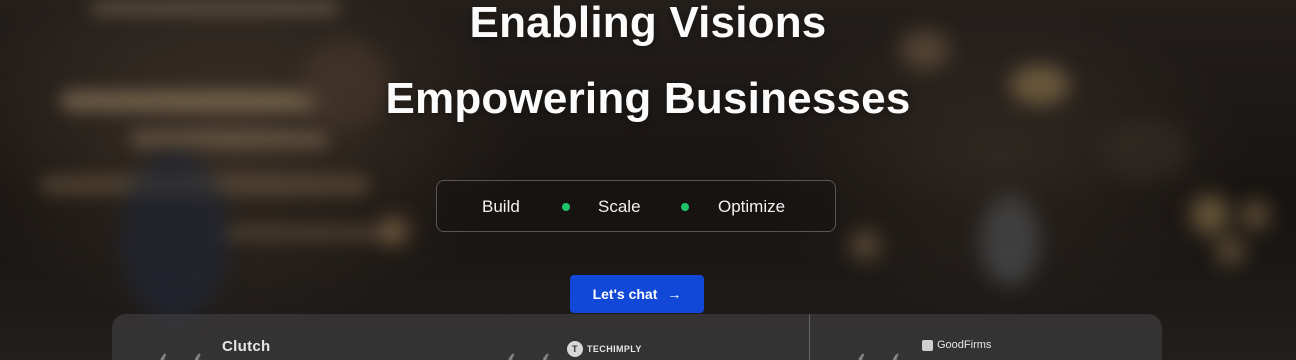  What do you see at coordinates (575, 349) in the screenshot?
I see `techimply-logo-icon: T` at bounding box center [575, 349].